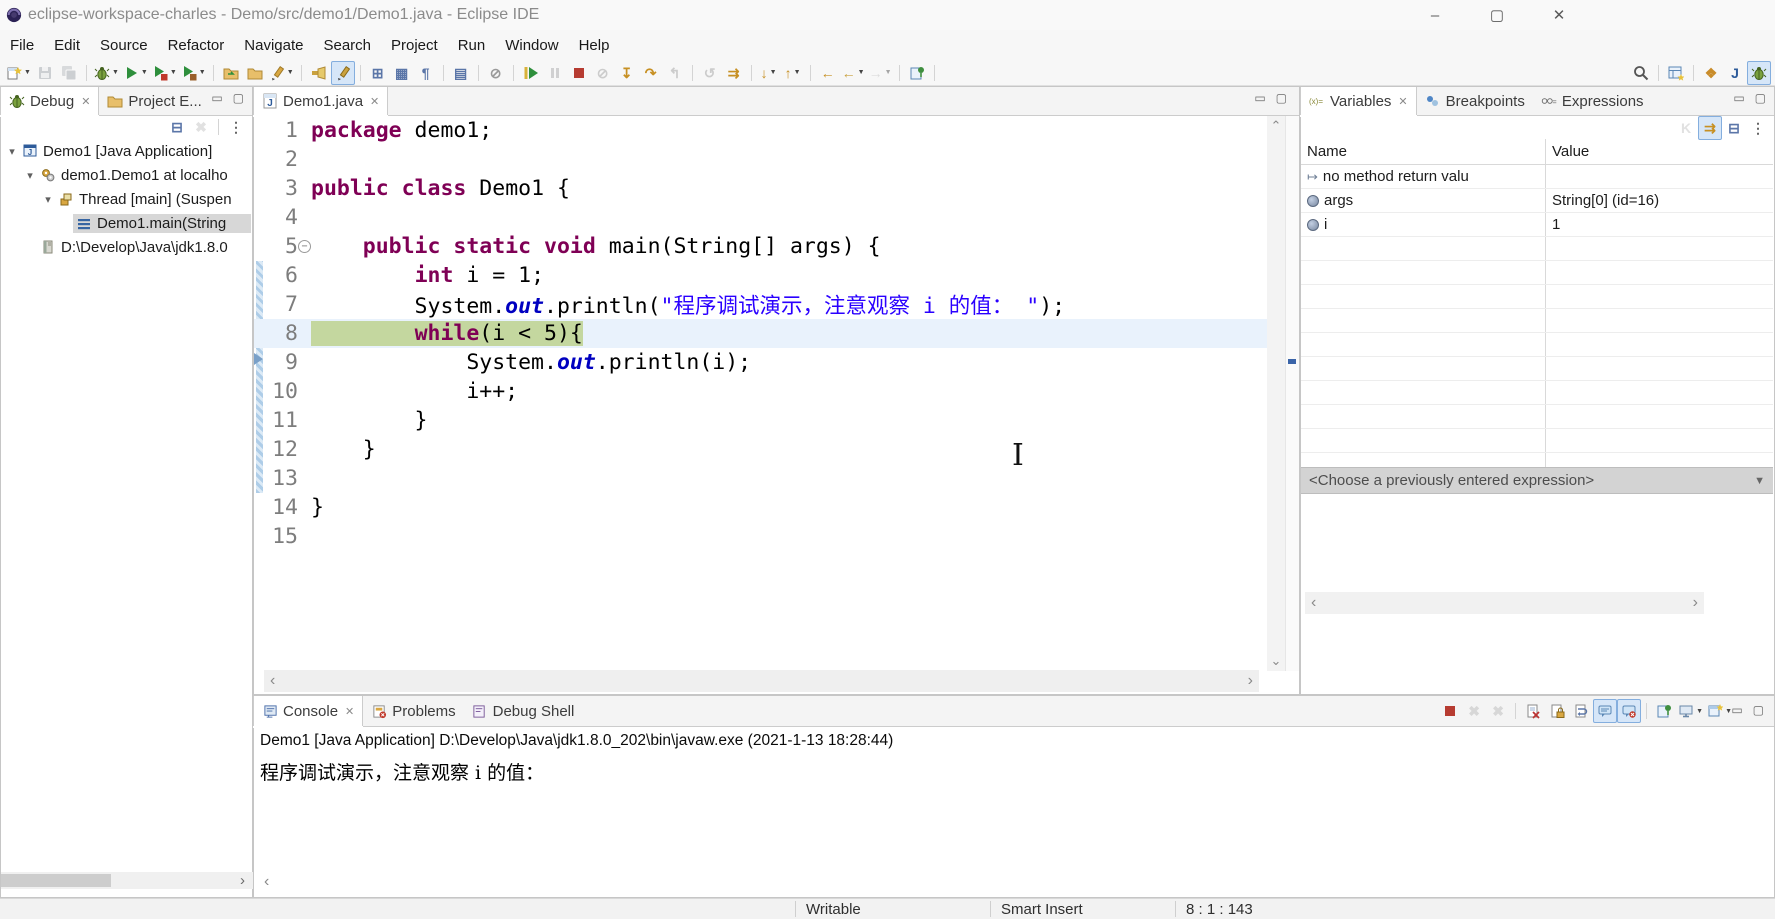 Image resolution: width=1775 pixels, height=919 pixels. Describe the element at coordinates (531, 45) in the screenshot. I see `menu-window: Window` at that location.